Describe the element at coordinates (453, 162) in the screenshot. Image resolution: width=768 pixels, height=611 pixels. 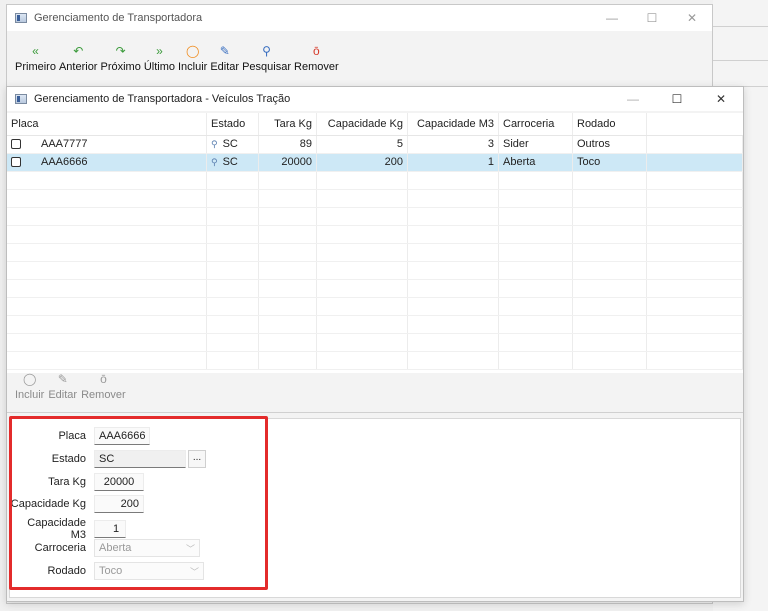
I see `cell-cap_m3: 1` at that location.